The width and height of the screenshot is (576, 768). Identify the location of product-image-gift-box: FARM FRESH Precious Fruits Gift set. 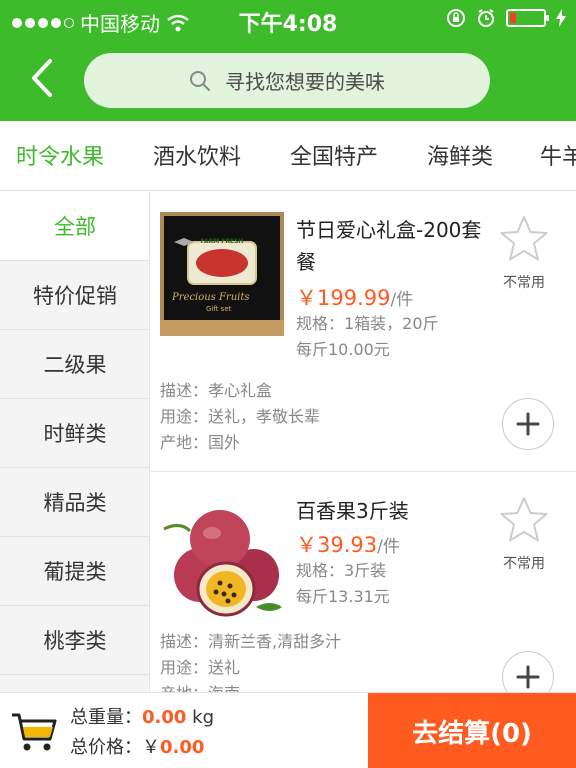
(222, 274).